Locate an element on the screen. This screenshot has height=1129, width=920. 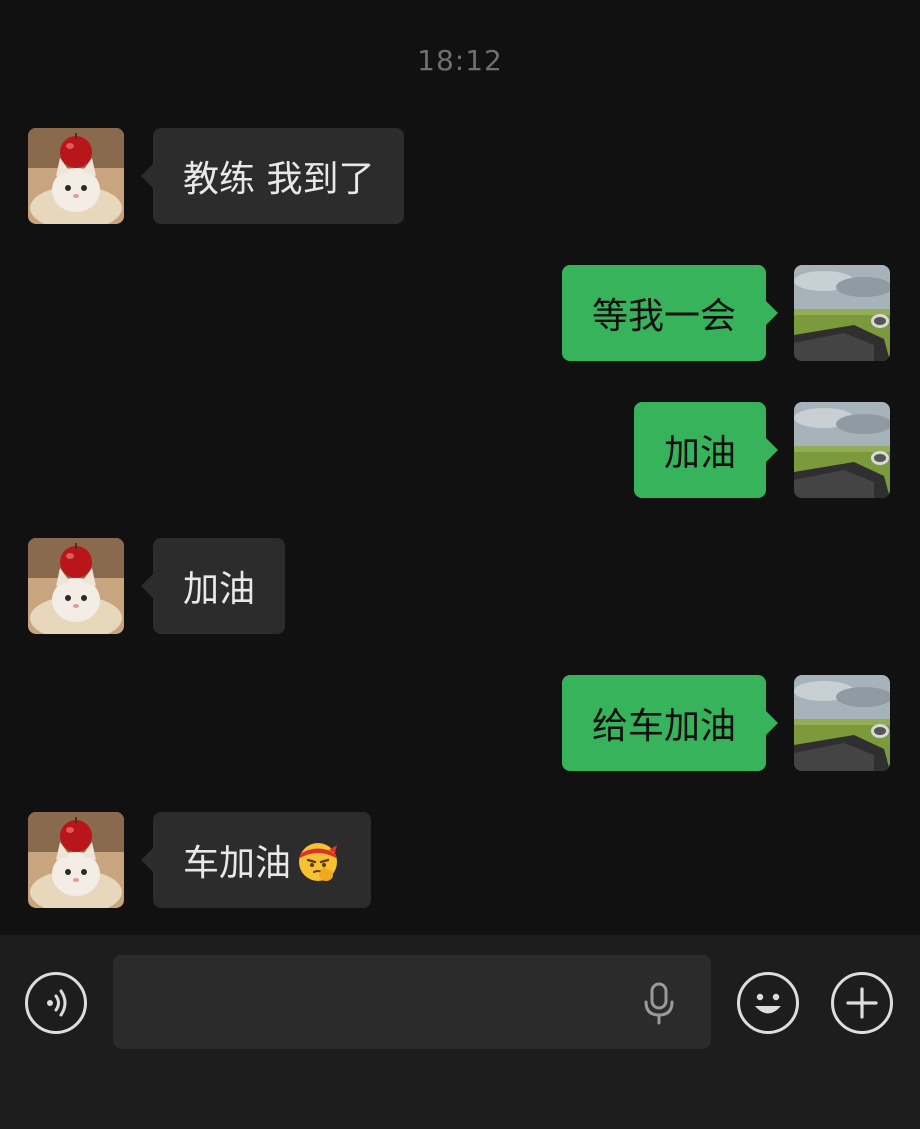
outgoing-message-bubble: 等我一会 is located at coordinates (670, 313).